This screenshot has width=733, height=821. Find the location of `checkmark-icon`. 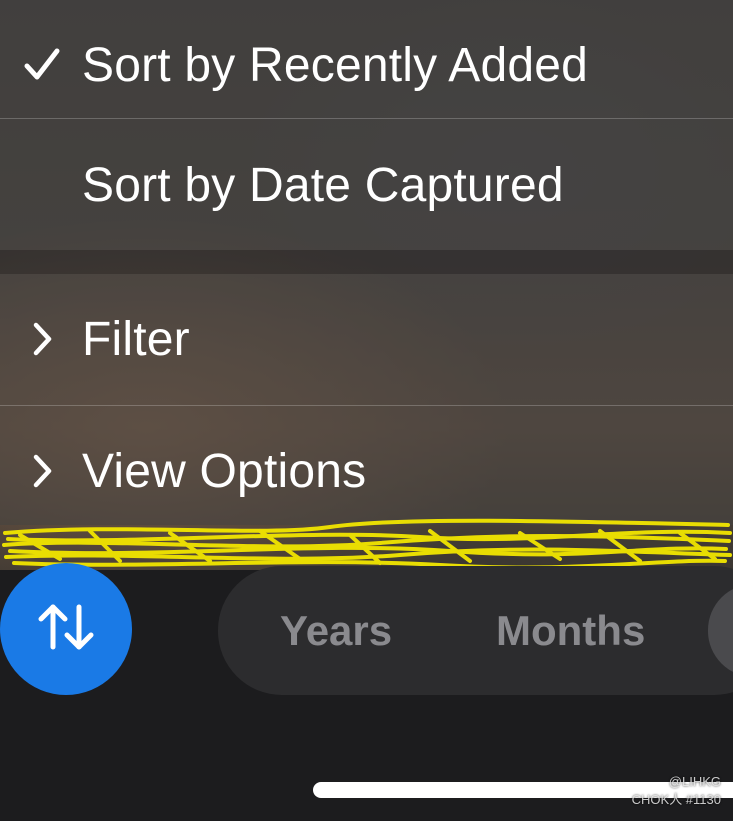

checkmark-icon is located at coordinates (42, 65).